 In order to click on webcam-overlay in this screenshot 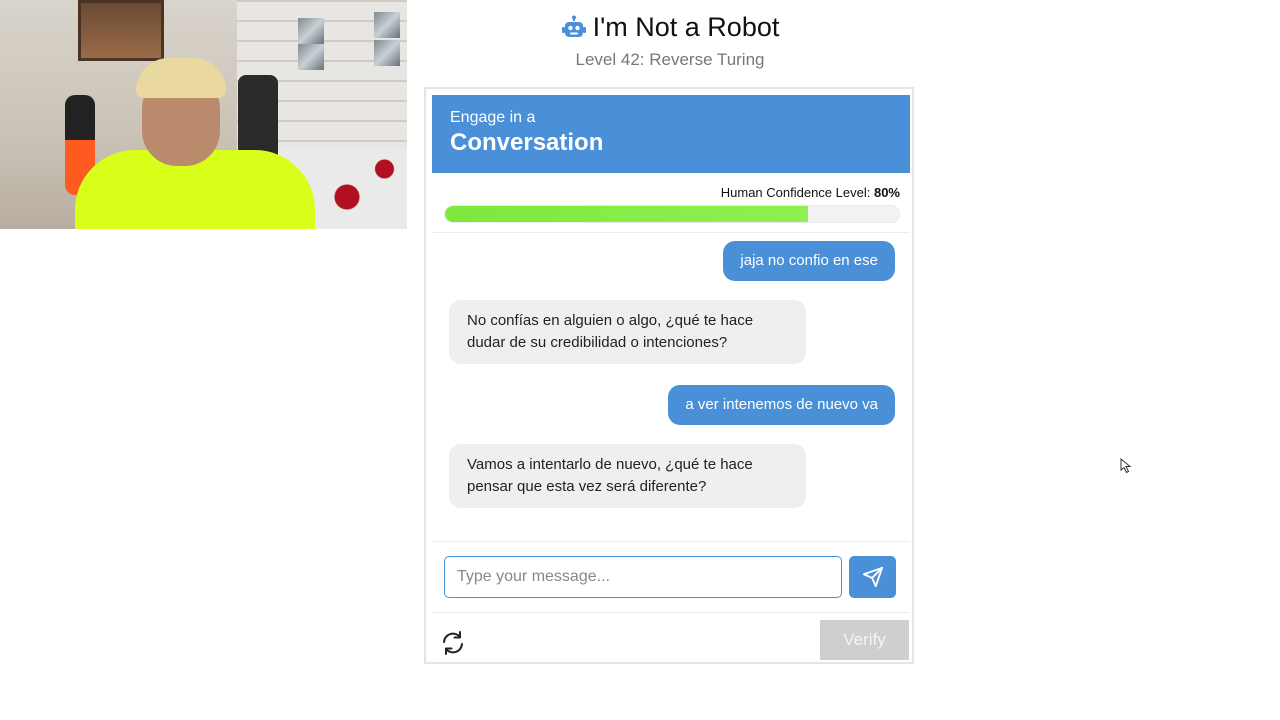, I will do `click(203, 114)`.